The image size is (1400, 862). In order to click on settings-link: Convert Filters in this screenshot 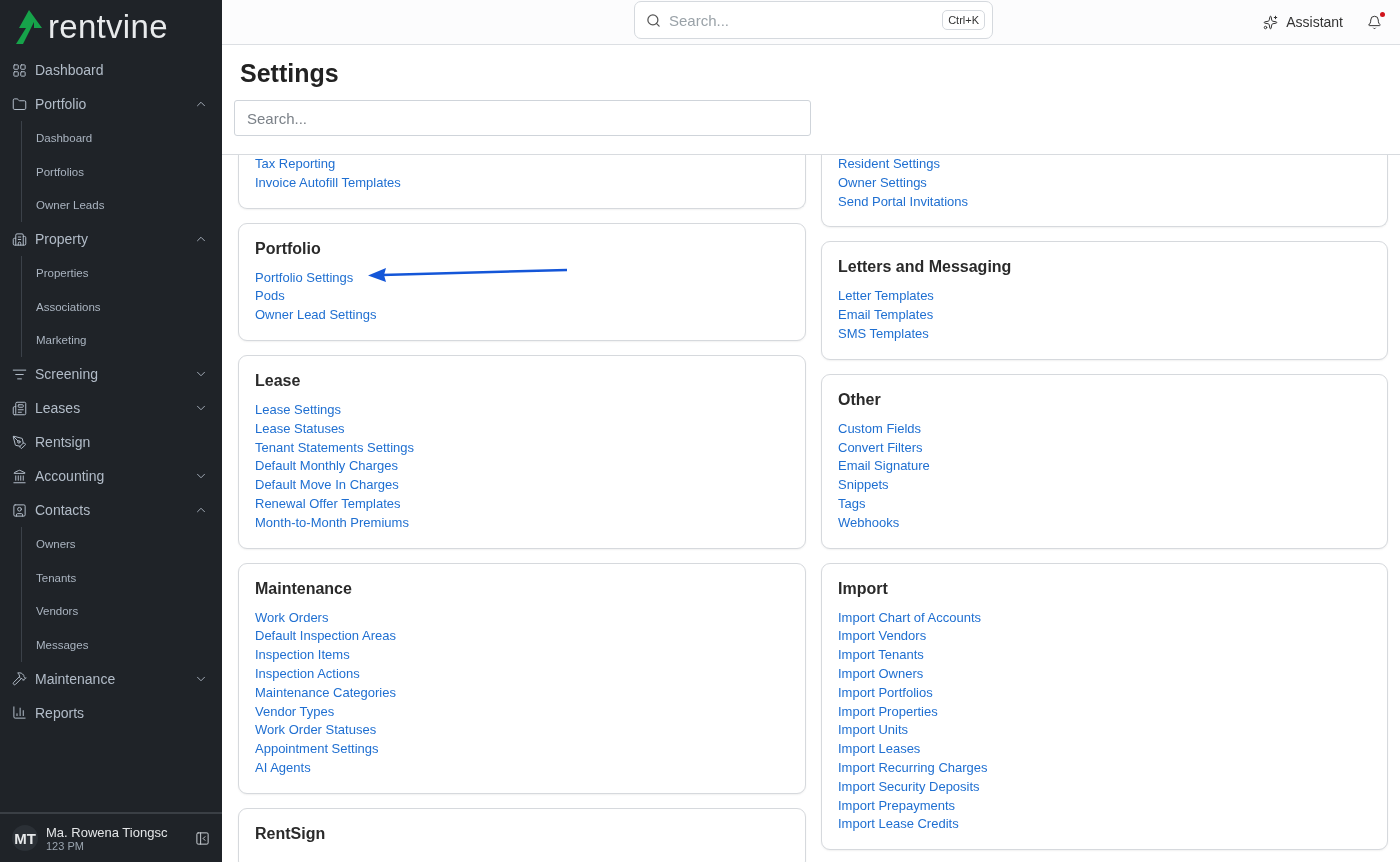, I will do `click(880, 448)`.